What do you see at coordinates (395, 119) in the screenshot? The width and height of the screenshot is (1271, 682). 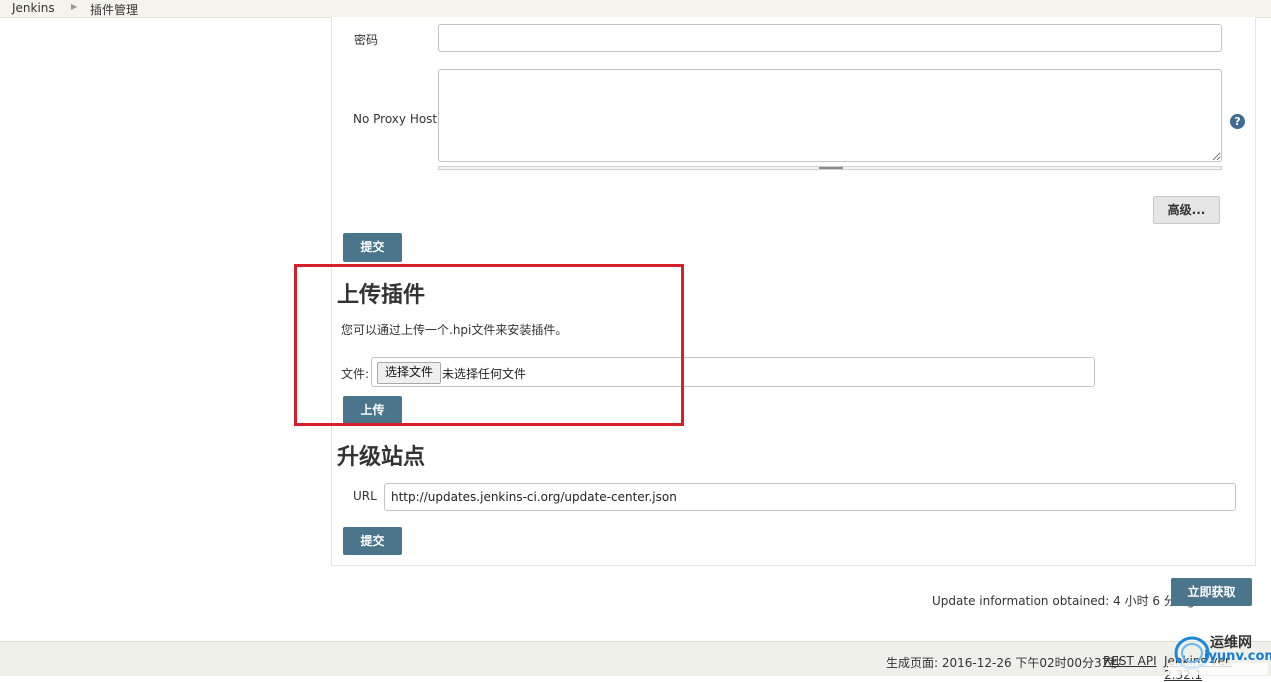 I see `no-proxy-host-label: No Proxy Host` at bounding box center [395, 119].